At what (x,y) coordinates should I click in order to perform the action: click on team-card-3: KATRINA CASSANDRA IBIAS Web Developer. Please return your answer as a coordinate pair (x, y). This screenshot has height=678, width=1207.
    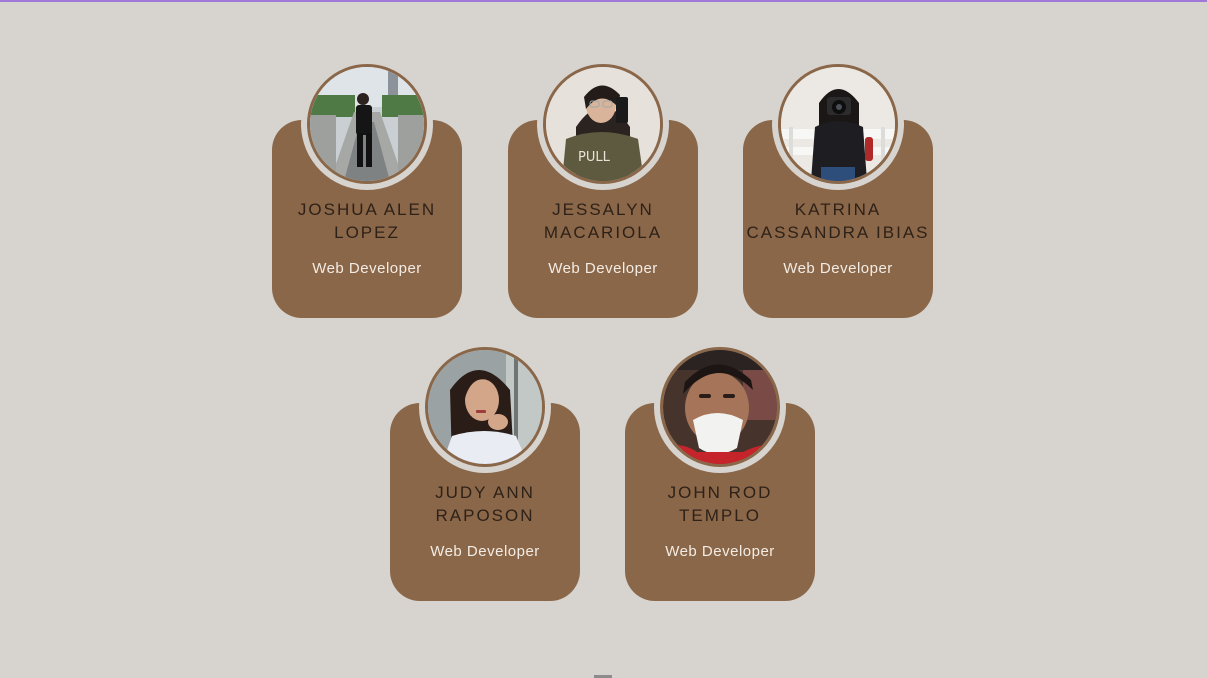
    Looking at the image, I should click on (838, 188).